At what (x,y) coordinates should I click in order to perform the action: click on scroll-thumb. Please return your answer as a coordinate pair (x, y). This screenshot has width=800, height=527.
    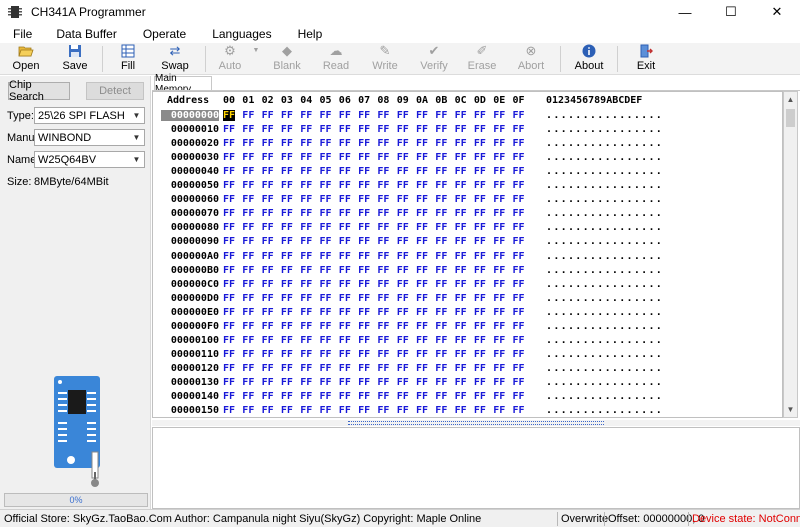
    Looking at the image, I should click on (790, 118).